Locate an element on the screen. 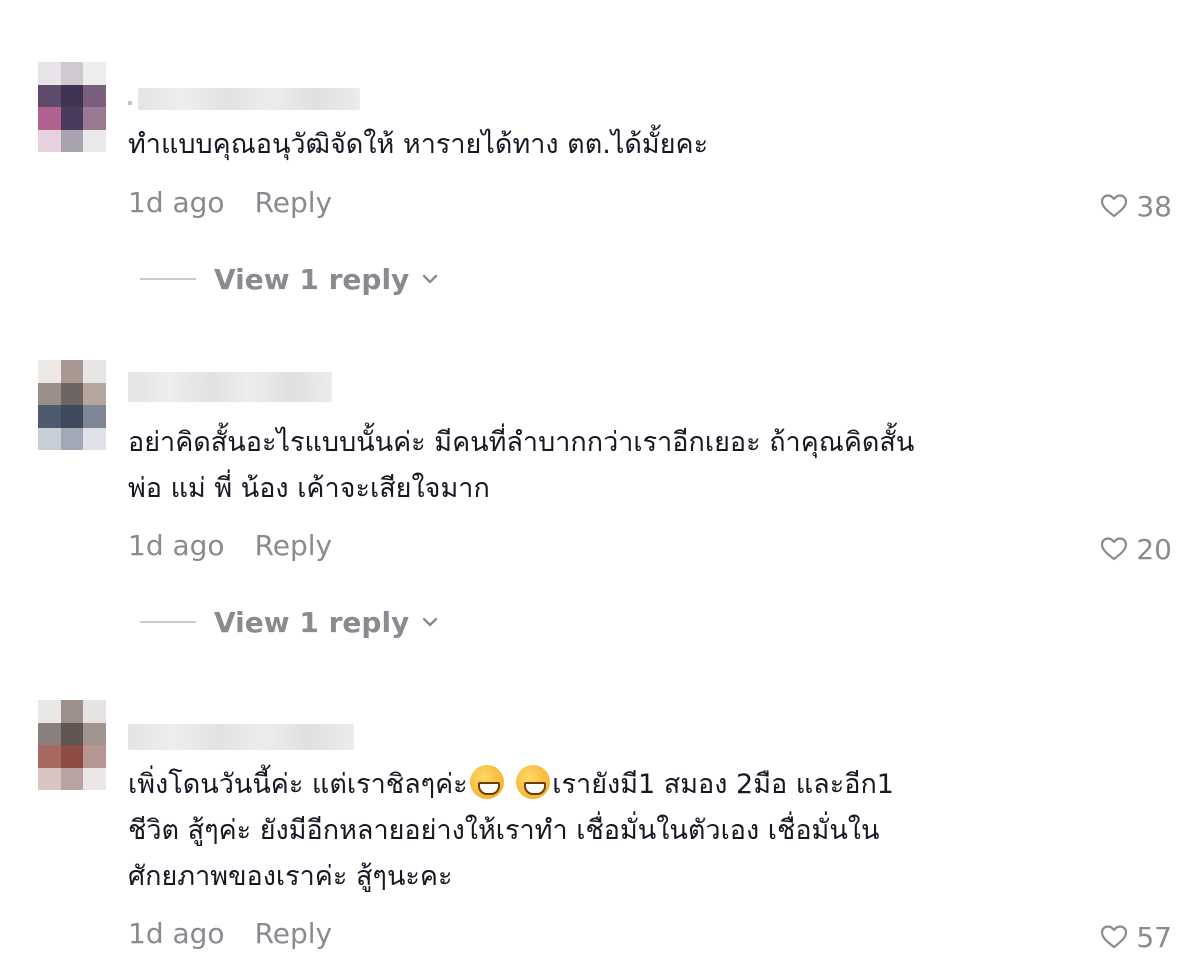 The width and height of the screenshot is (1200, 978). like-button: 57 is located at coordinates (1136, 937).